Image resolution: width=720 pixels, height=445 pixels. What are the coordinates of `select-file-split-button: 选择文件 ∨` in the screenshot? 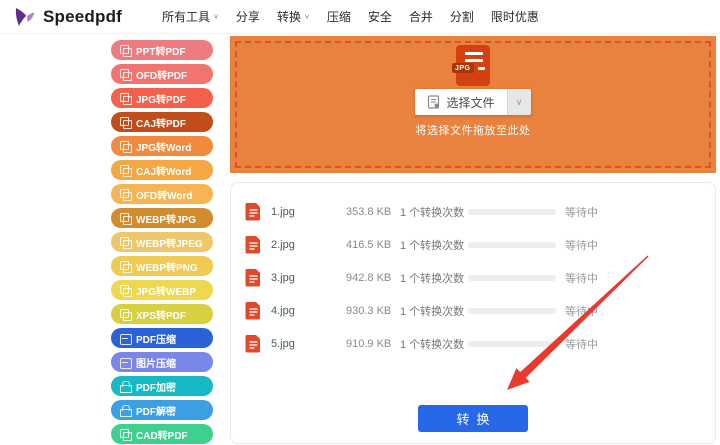 It's located at (473, 102).